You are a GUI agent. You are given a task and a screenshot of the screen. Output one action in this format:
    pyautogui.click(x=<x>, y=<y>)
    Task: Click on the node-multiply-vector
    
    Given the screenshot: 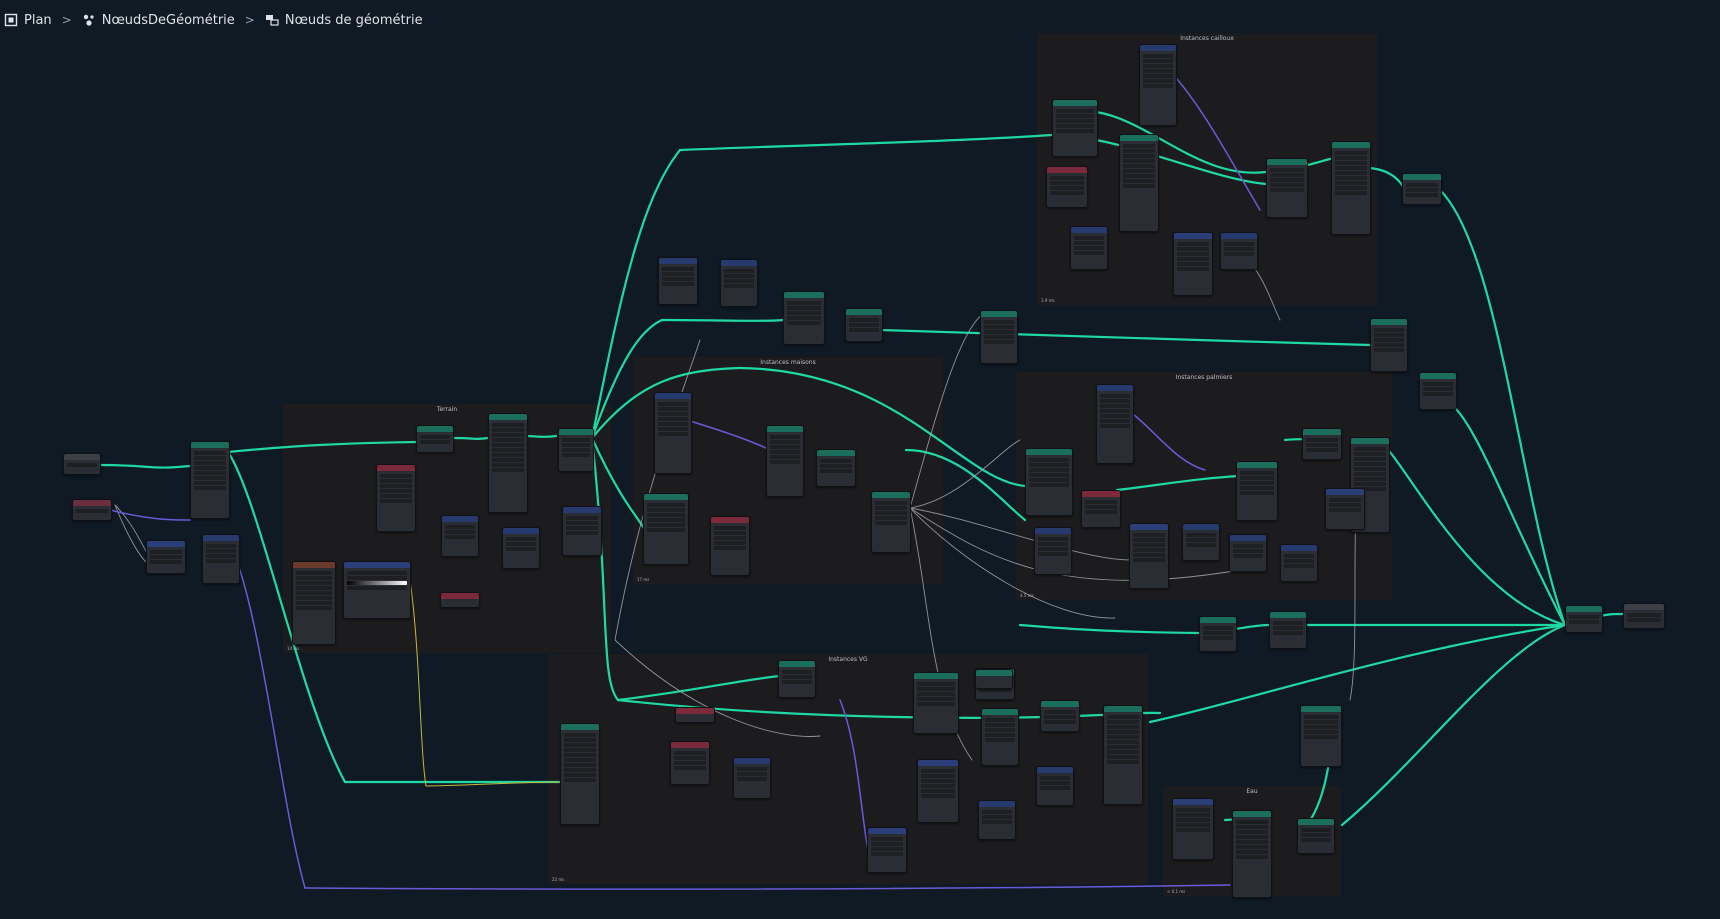 What is the action you would take?
    pyautogui.click(x=739, y=283)
    